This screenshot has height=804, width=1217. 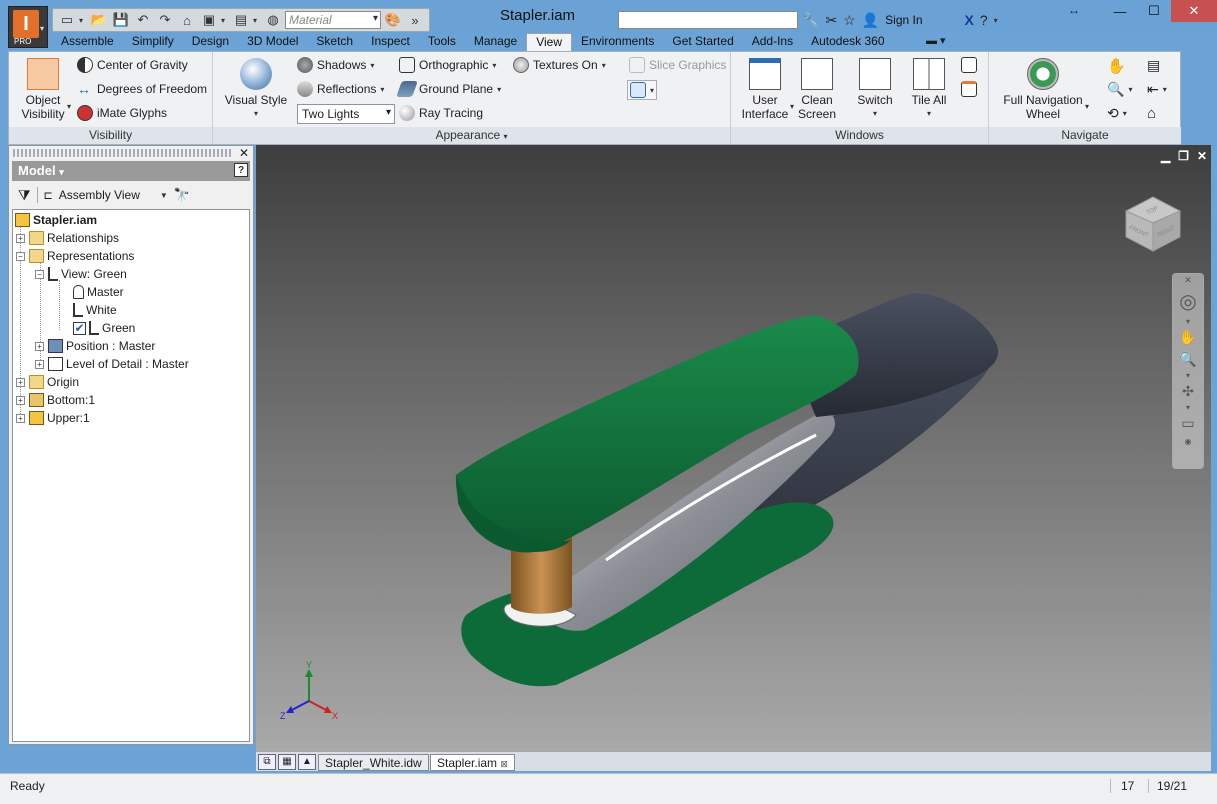 What do you see at coordinates (1153, 65) in the screenshot?
I see `look-at-button: ▤` at bounding box center [1153, 65].